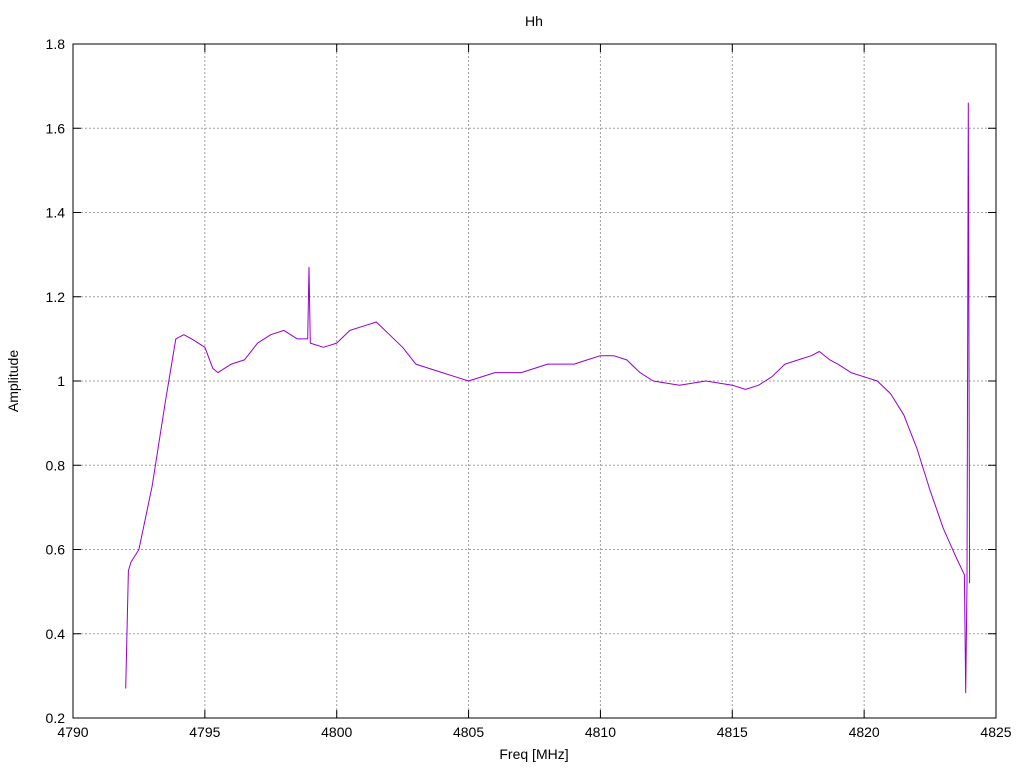  Describe the element at coordinates (468, 732) in the screenshot. I see `x-tick-label: 4805` at that location.